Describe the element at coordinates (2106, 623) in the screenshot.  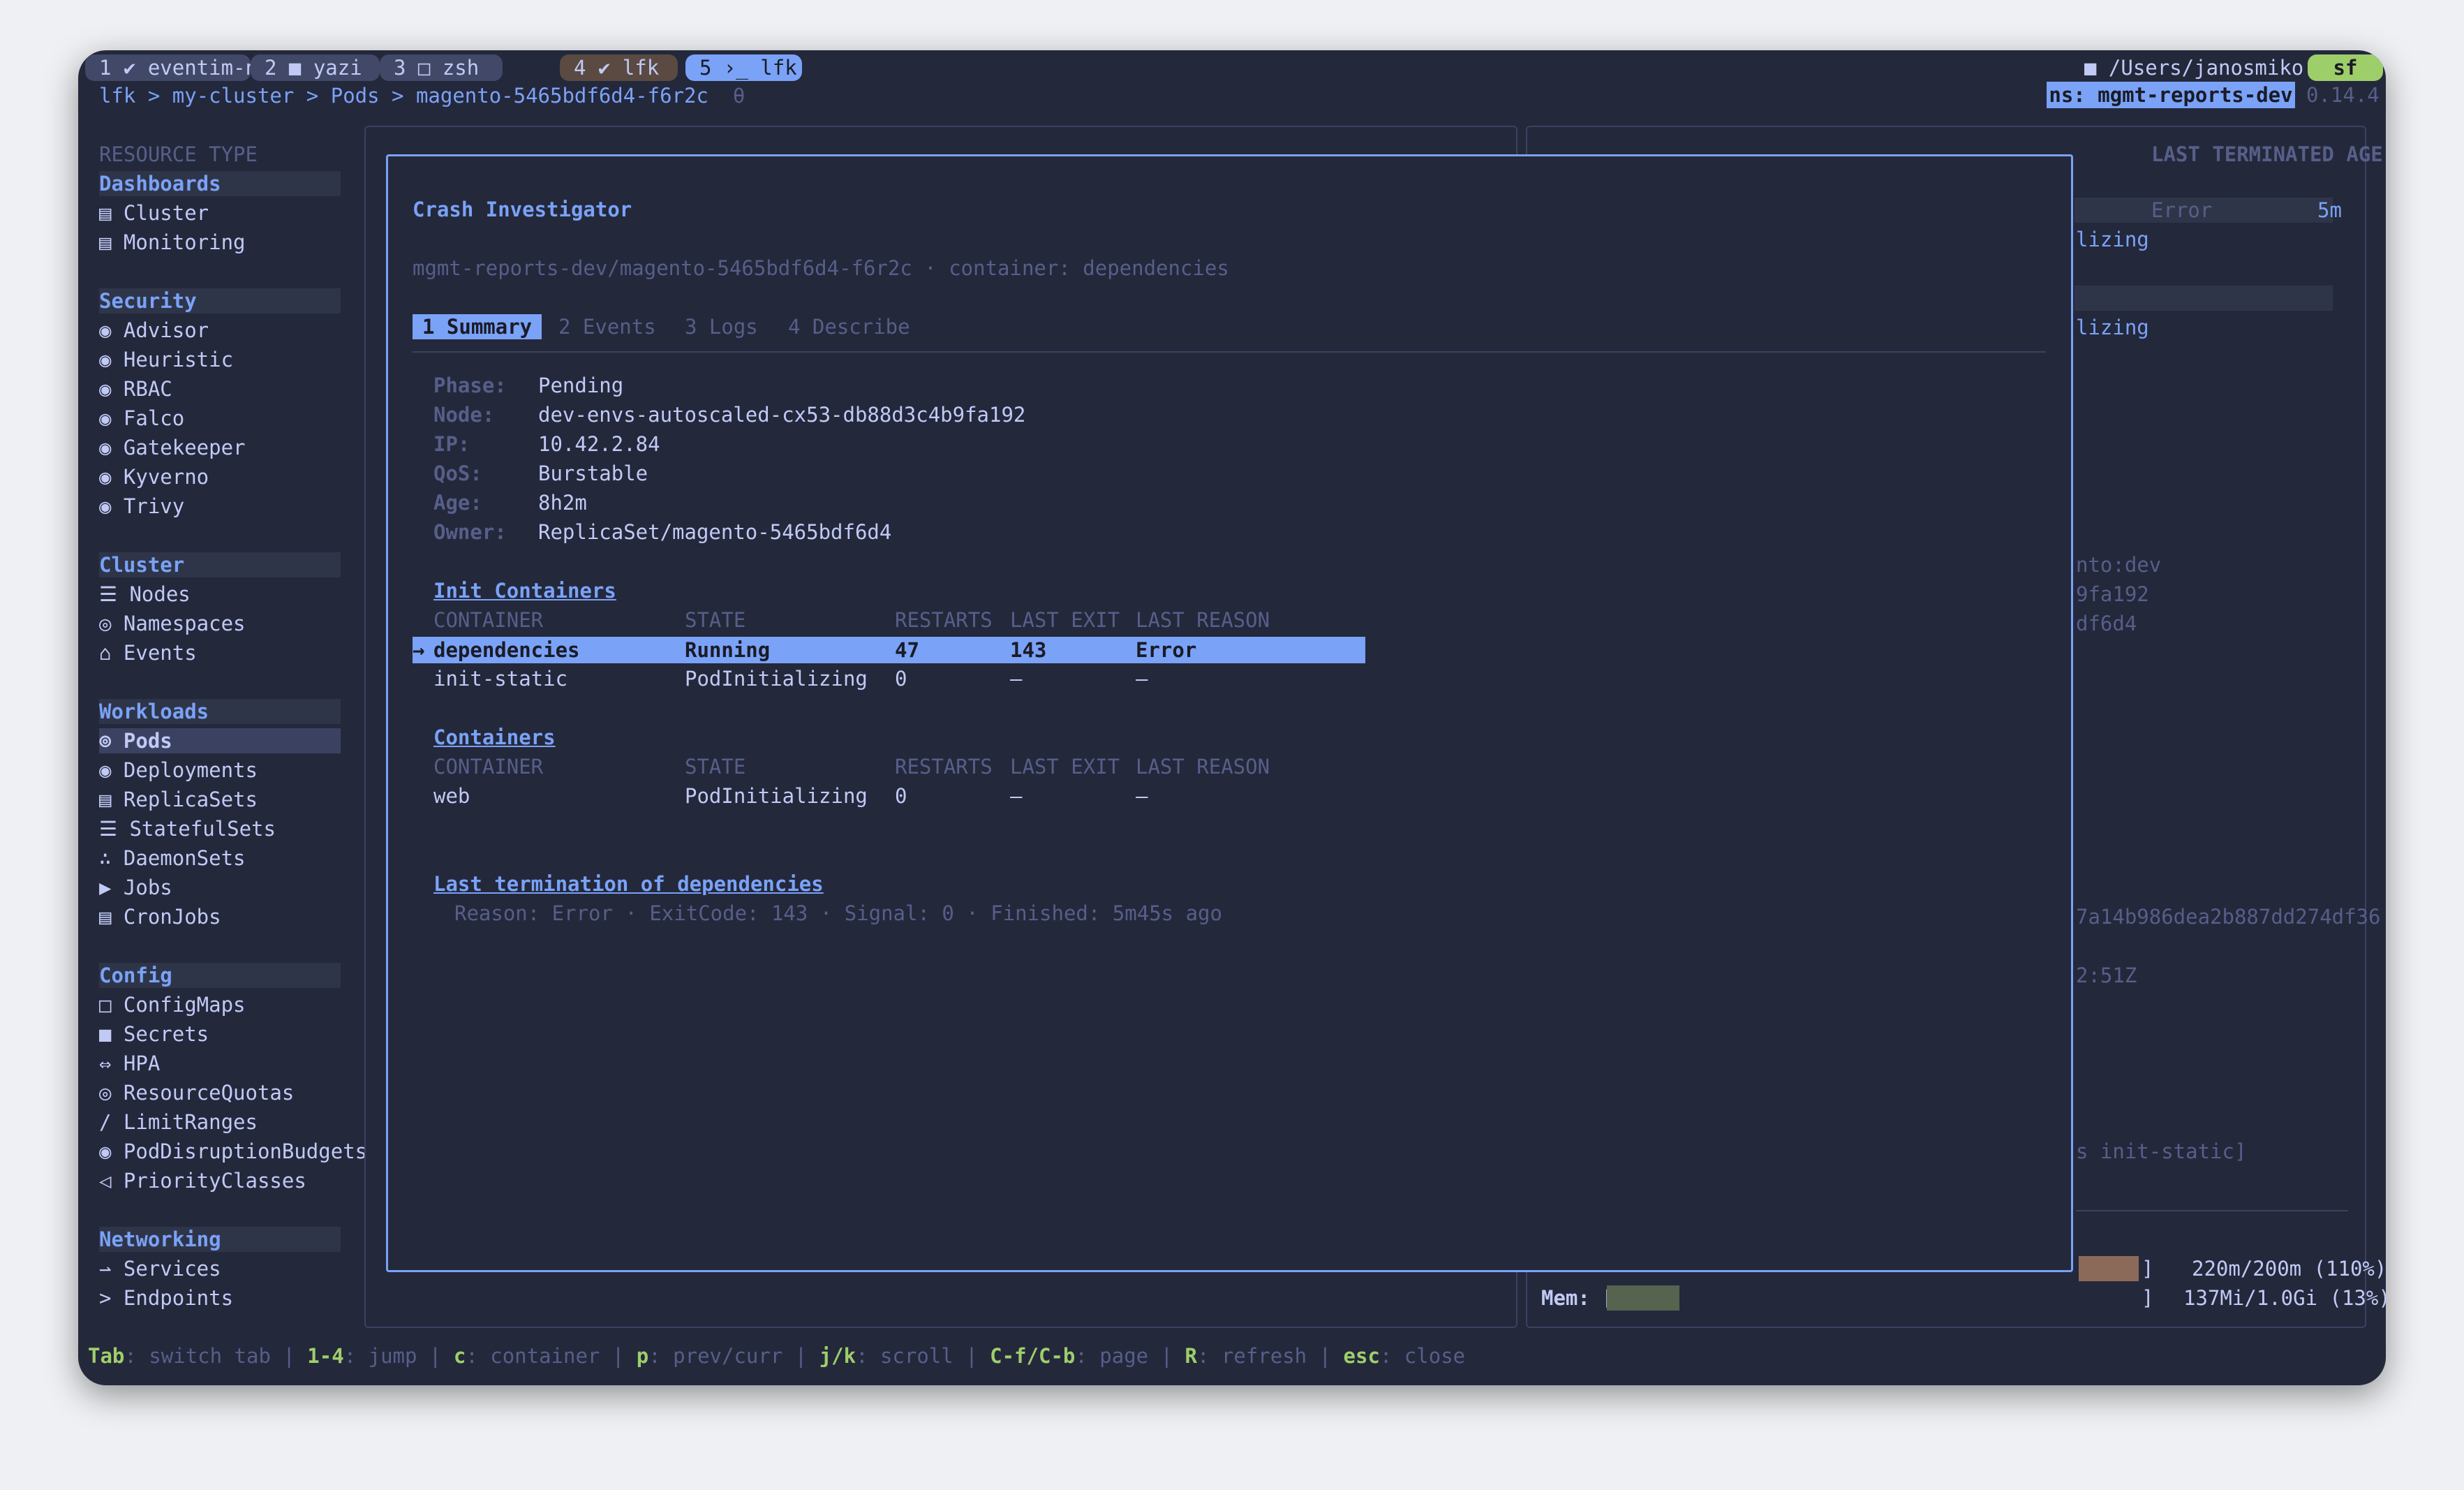
I see `details-line: df6d4` at that location.